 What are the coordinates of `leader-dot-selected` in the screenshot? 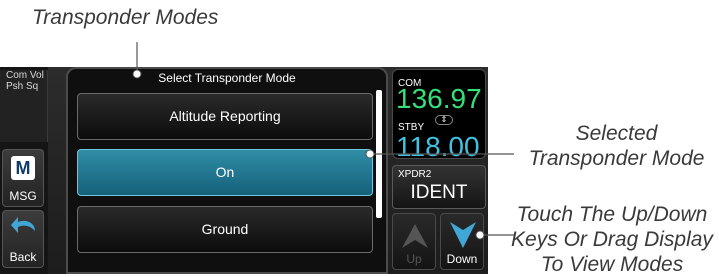 It's located at (370, 154).